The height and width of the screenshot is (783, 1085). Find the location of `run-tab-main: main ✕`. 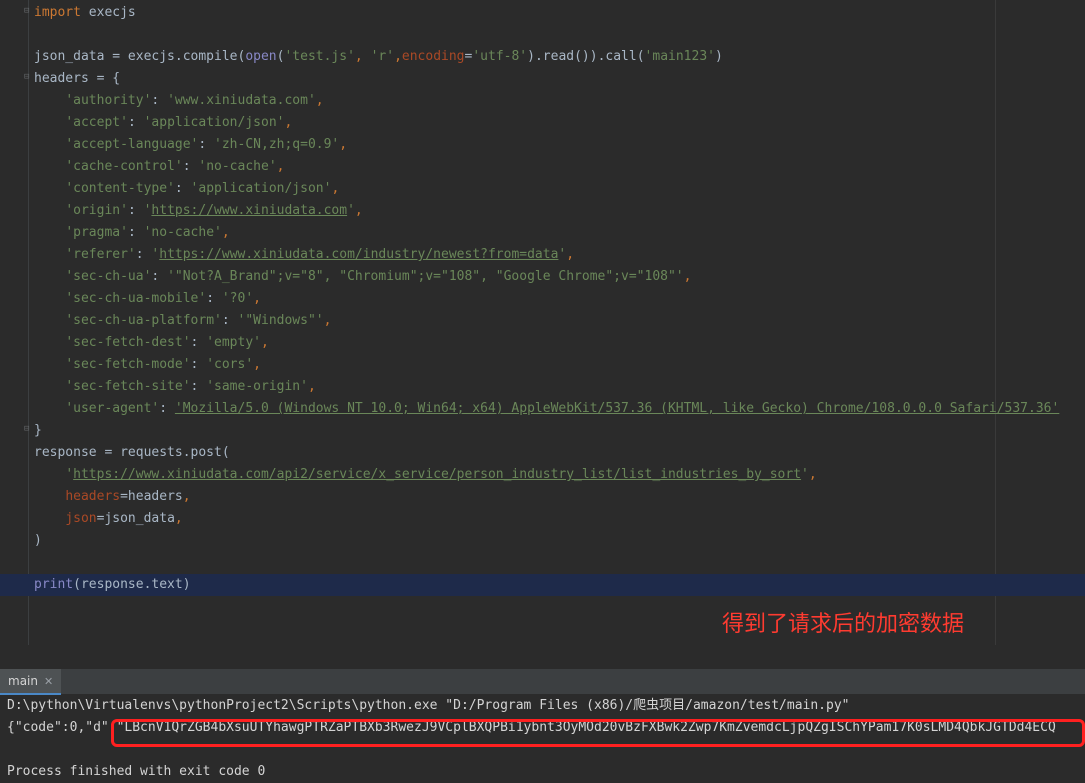

run-tab-main: main ✕ is located at coordinates (31, 682).